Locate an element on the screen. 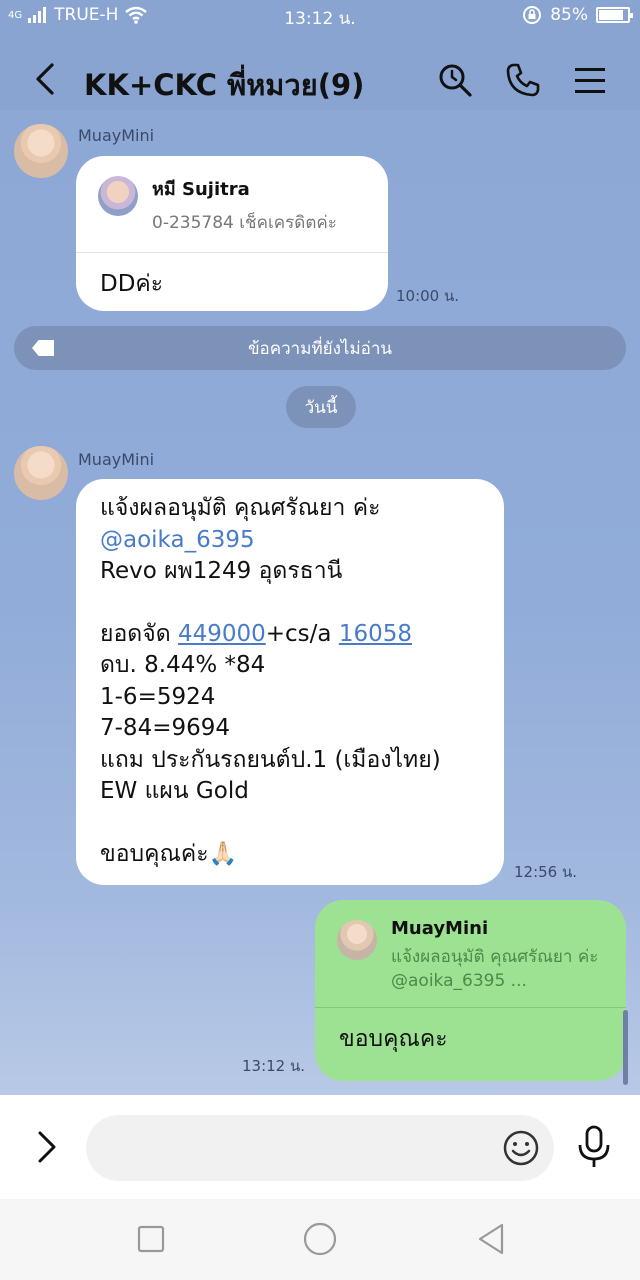  recent-apps-icon is located at coordinates (151, 1239).